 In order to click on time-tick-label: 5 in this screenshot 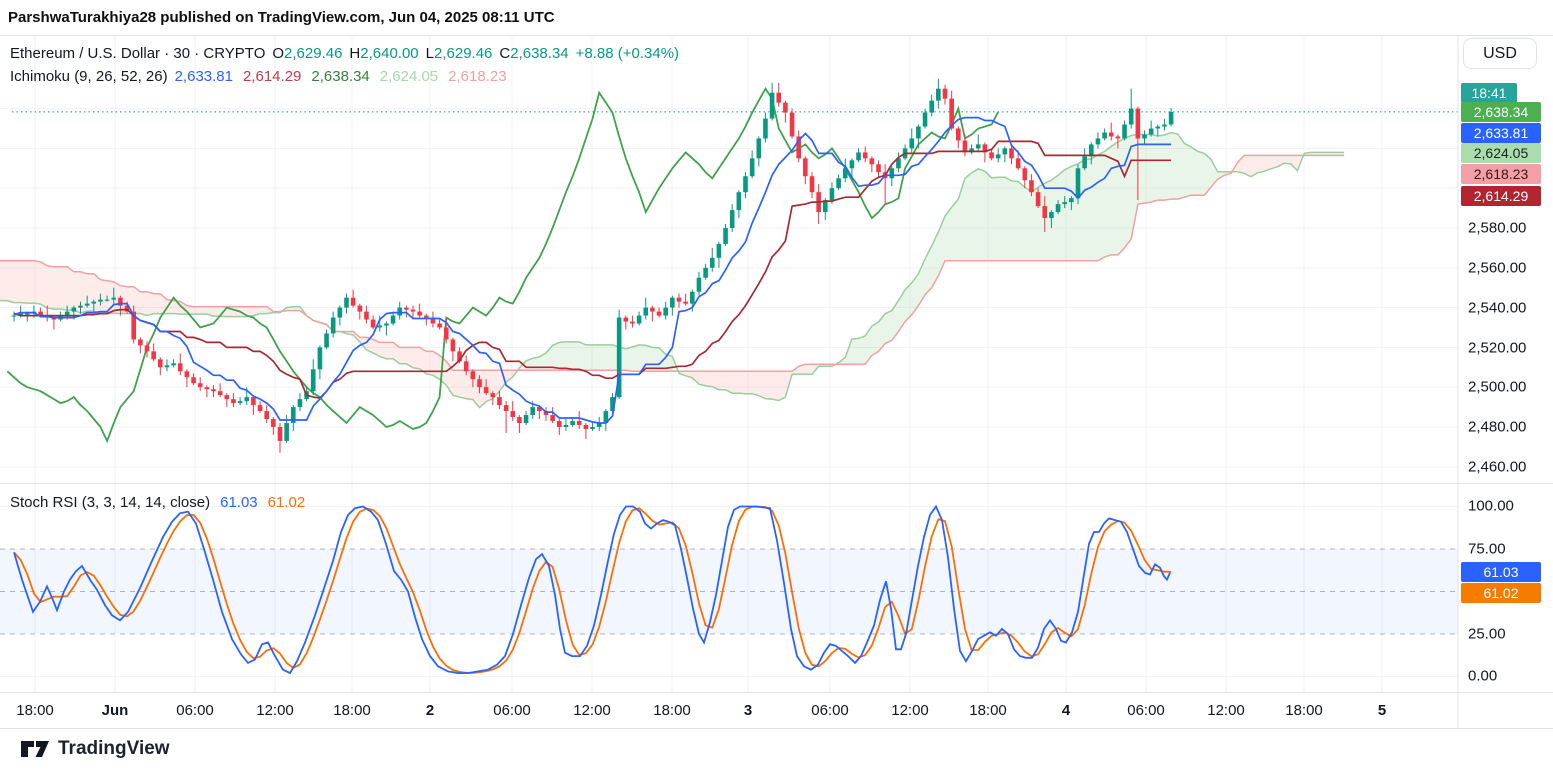, I will do `click(1382, 710)`.